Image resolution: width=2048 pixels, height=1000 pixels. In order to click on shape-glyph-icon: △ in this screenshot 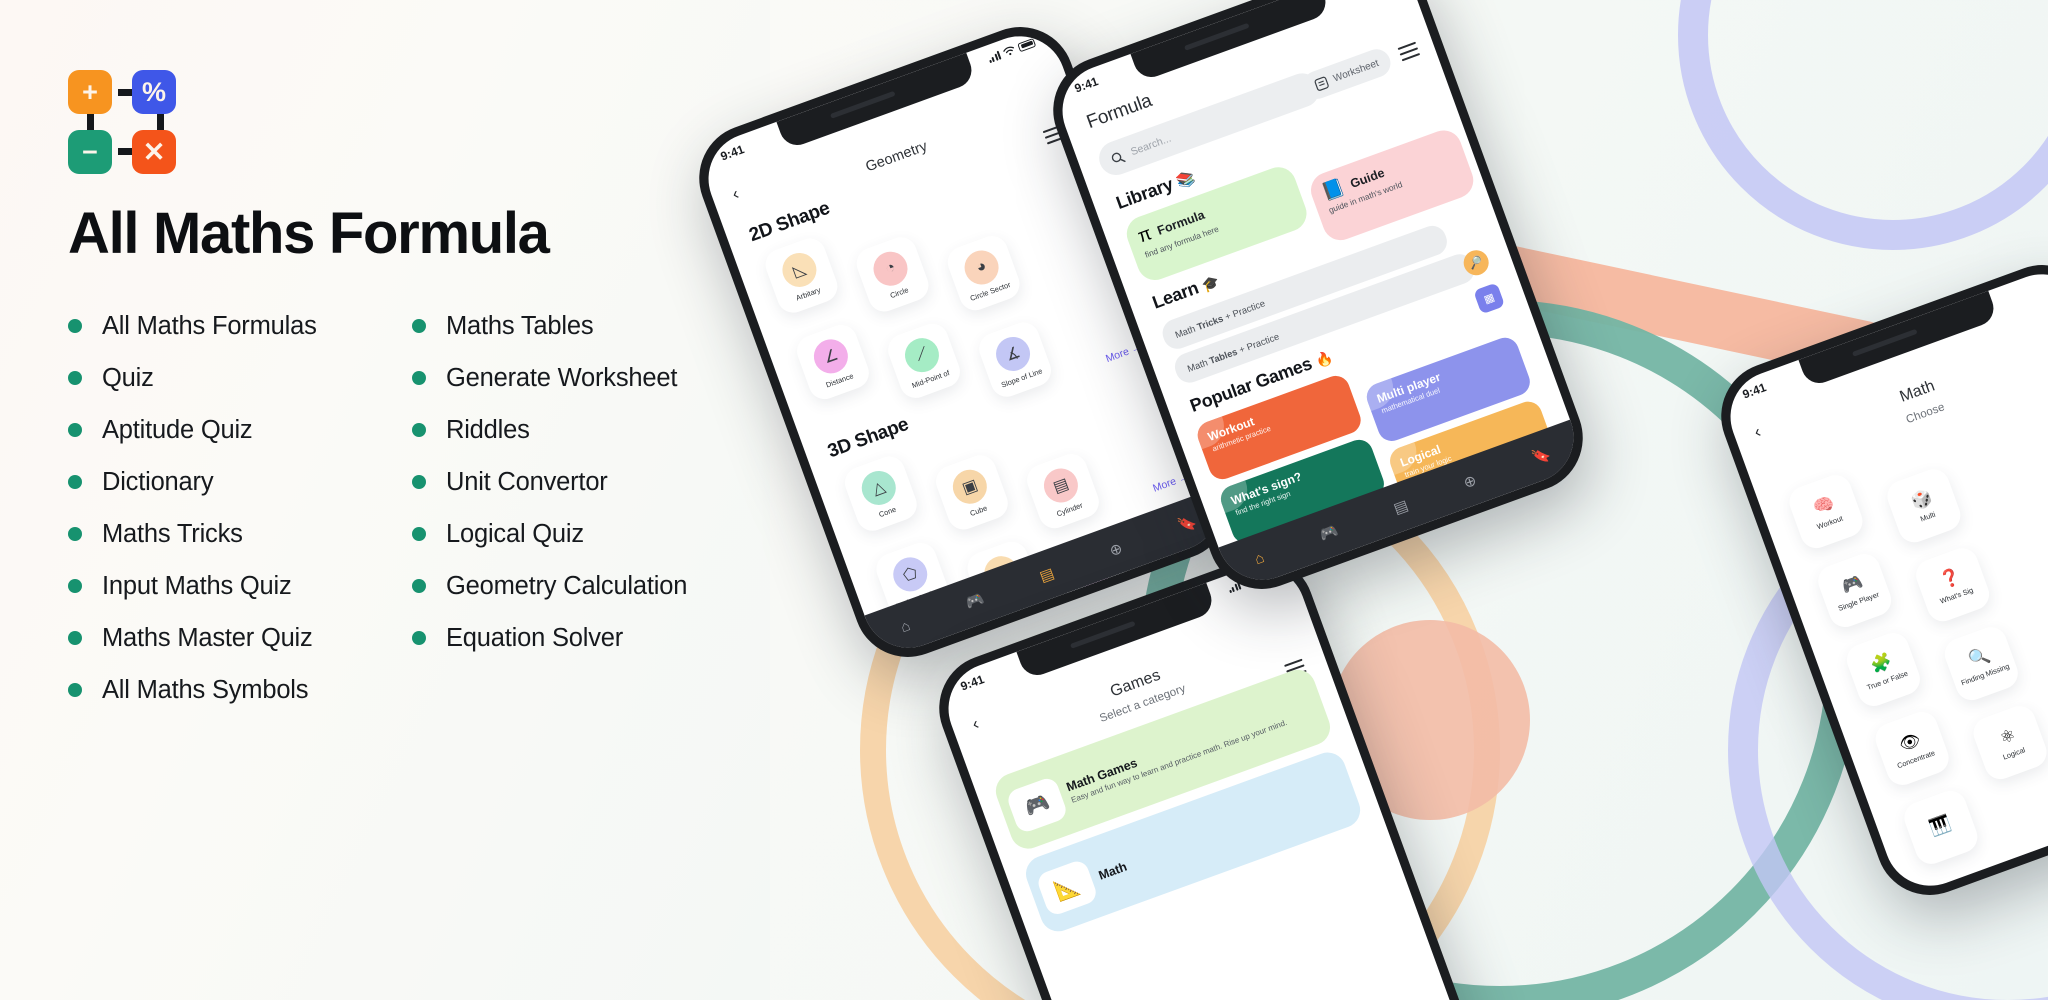, I will do `click(878, 487)`.